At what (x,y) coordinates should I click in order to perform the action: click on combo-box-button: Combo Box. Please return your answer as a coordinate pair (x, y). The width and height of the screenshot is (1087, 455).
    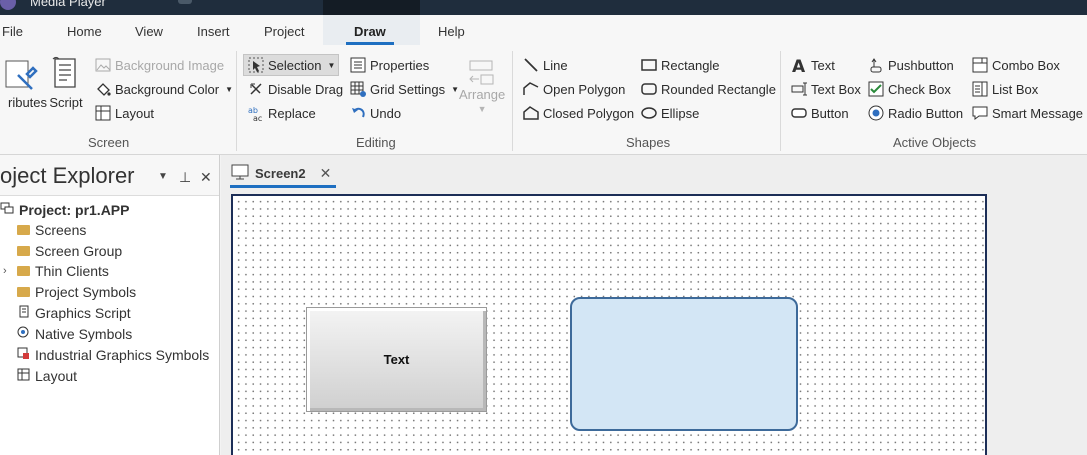
    Looking at the image, I should click on (1015, 65).